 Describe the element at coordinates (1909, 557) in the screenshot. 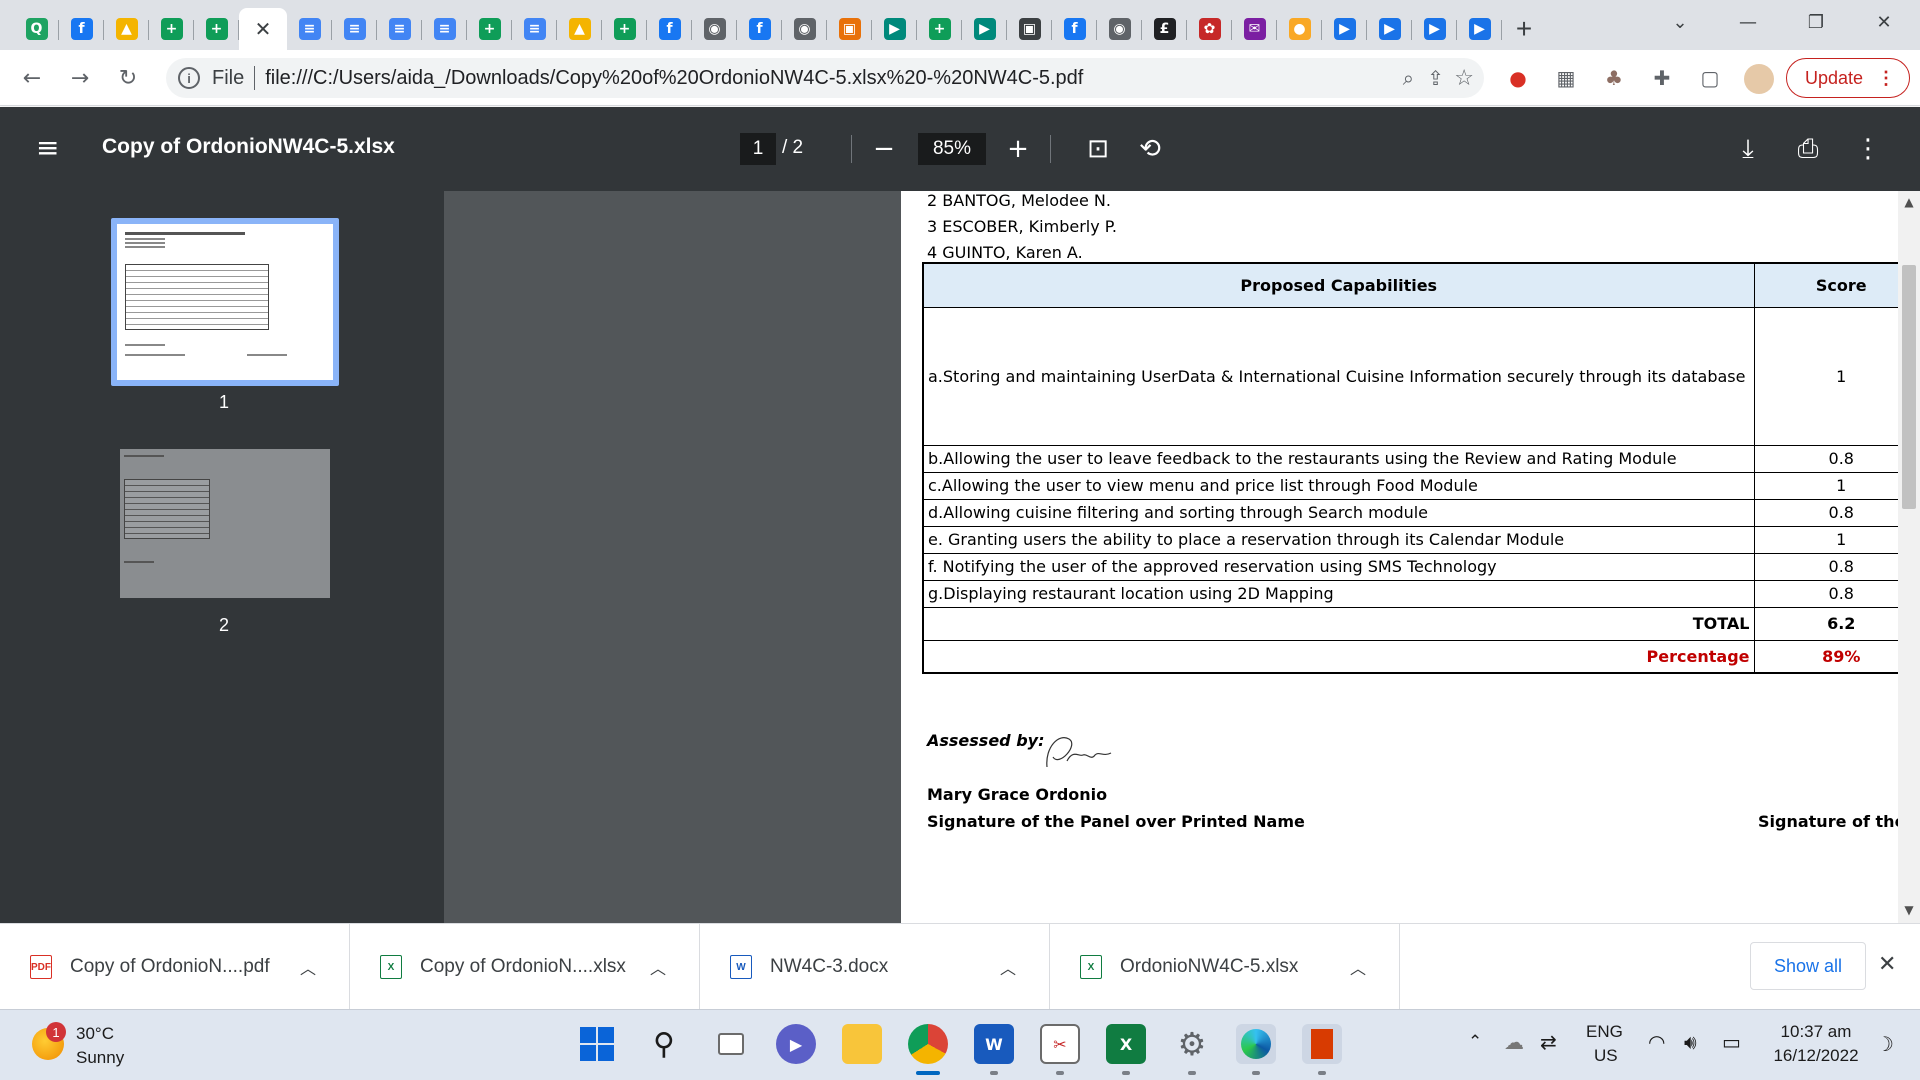

I see `document-scrollbar: ▲ ▼` at that location.